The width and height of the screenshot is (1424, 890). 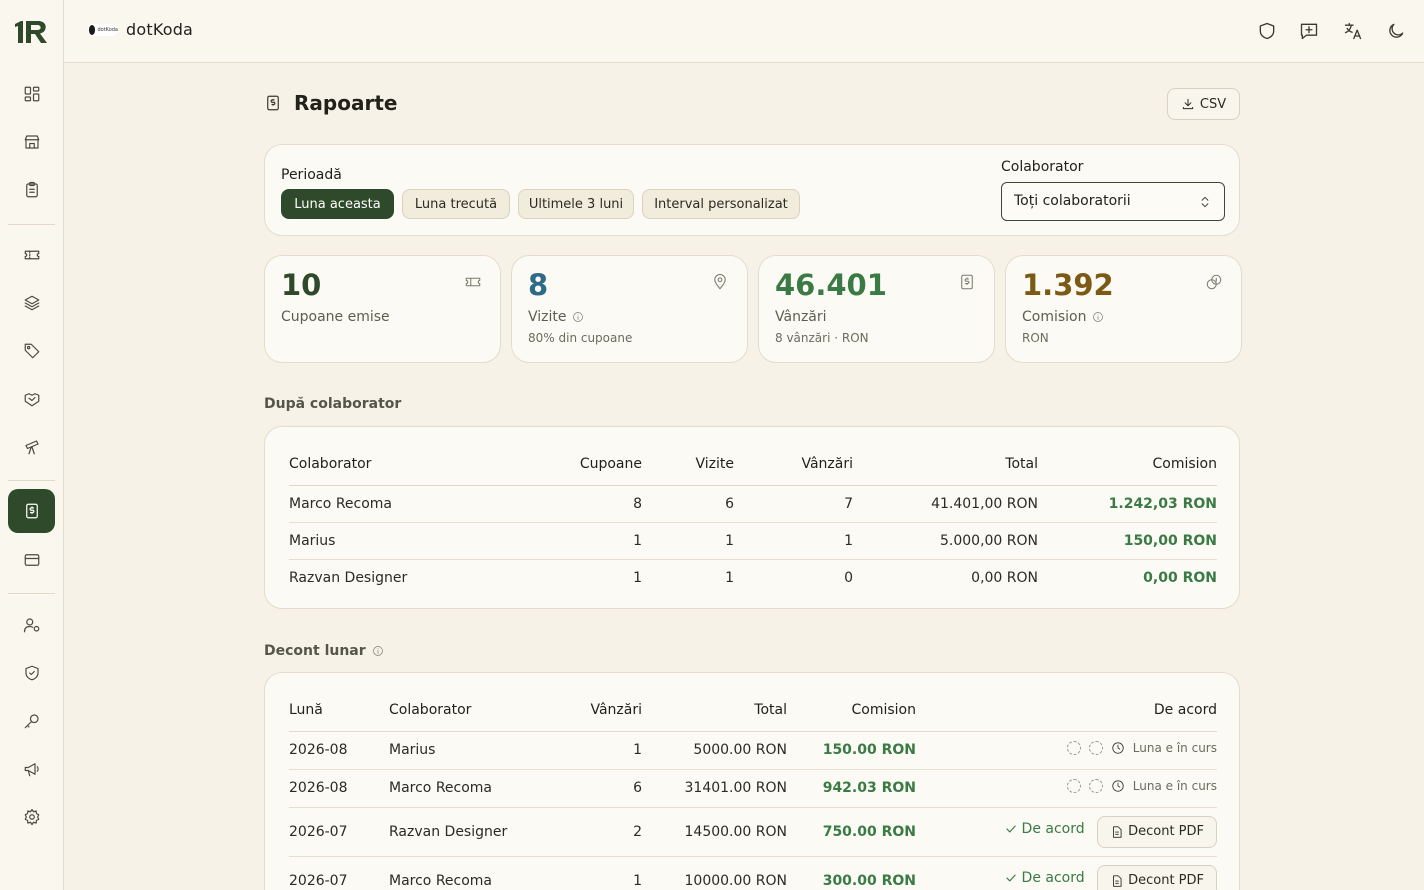 What do you see at coordinates (1205, 202) in the screenshot?
I see `chevron-updown-icon` at bounding box center [1205, 202].